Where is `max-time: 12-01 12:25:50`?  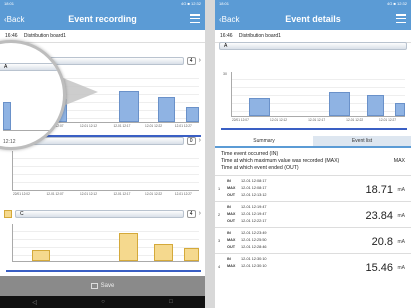
max-time: 12-01 12:25:50 is located at coordinates (254, 240).